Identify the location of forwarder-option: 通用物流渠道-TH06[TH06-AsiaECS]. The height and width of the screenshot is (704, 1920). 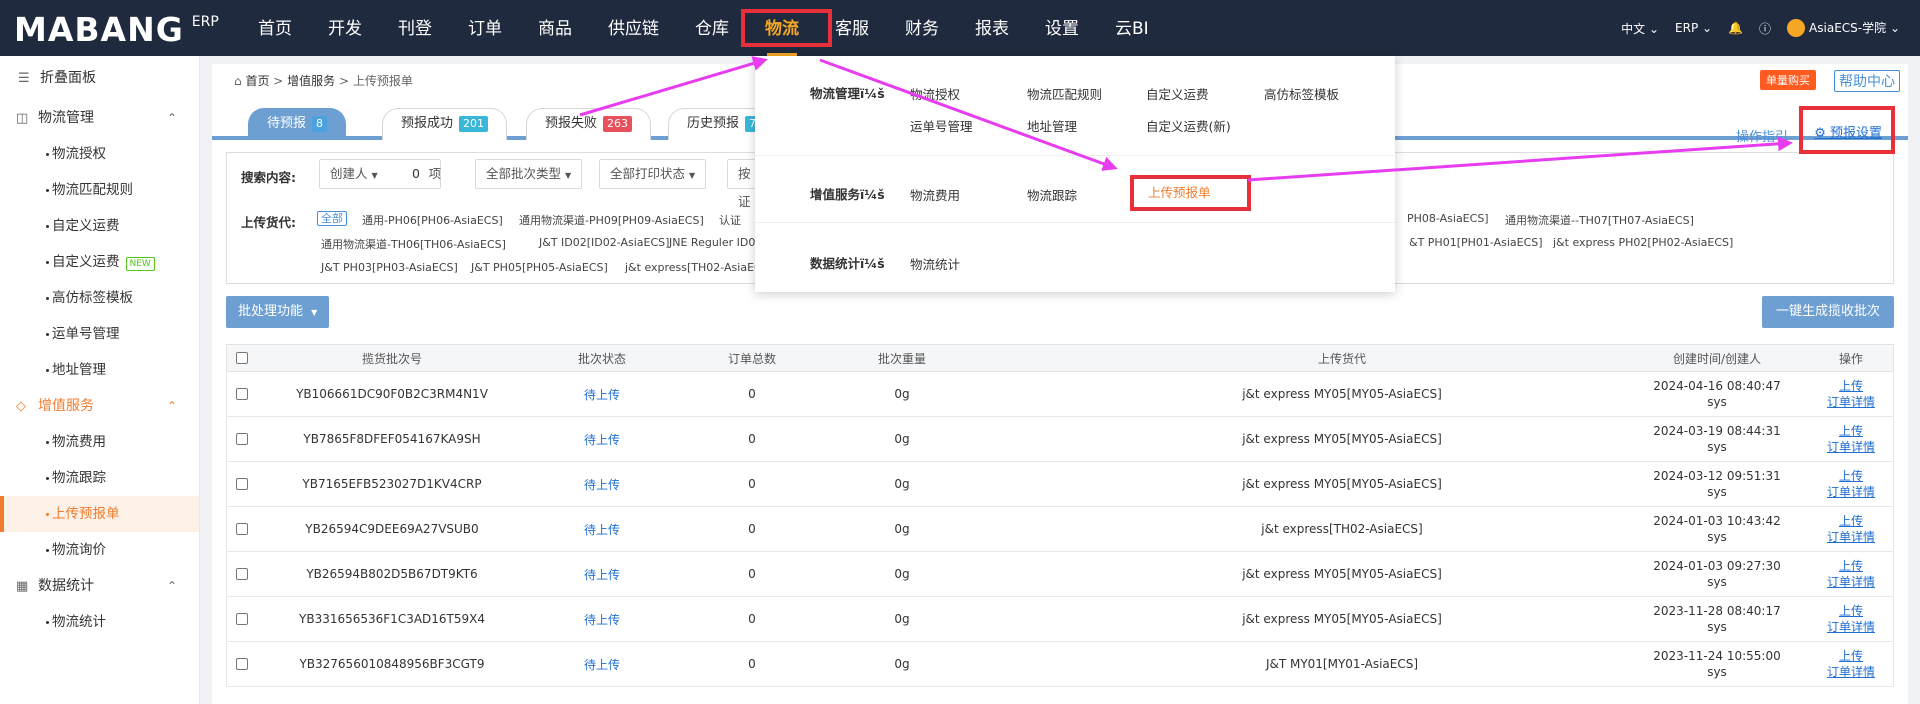
(413, 244).